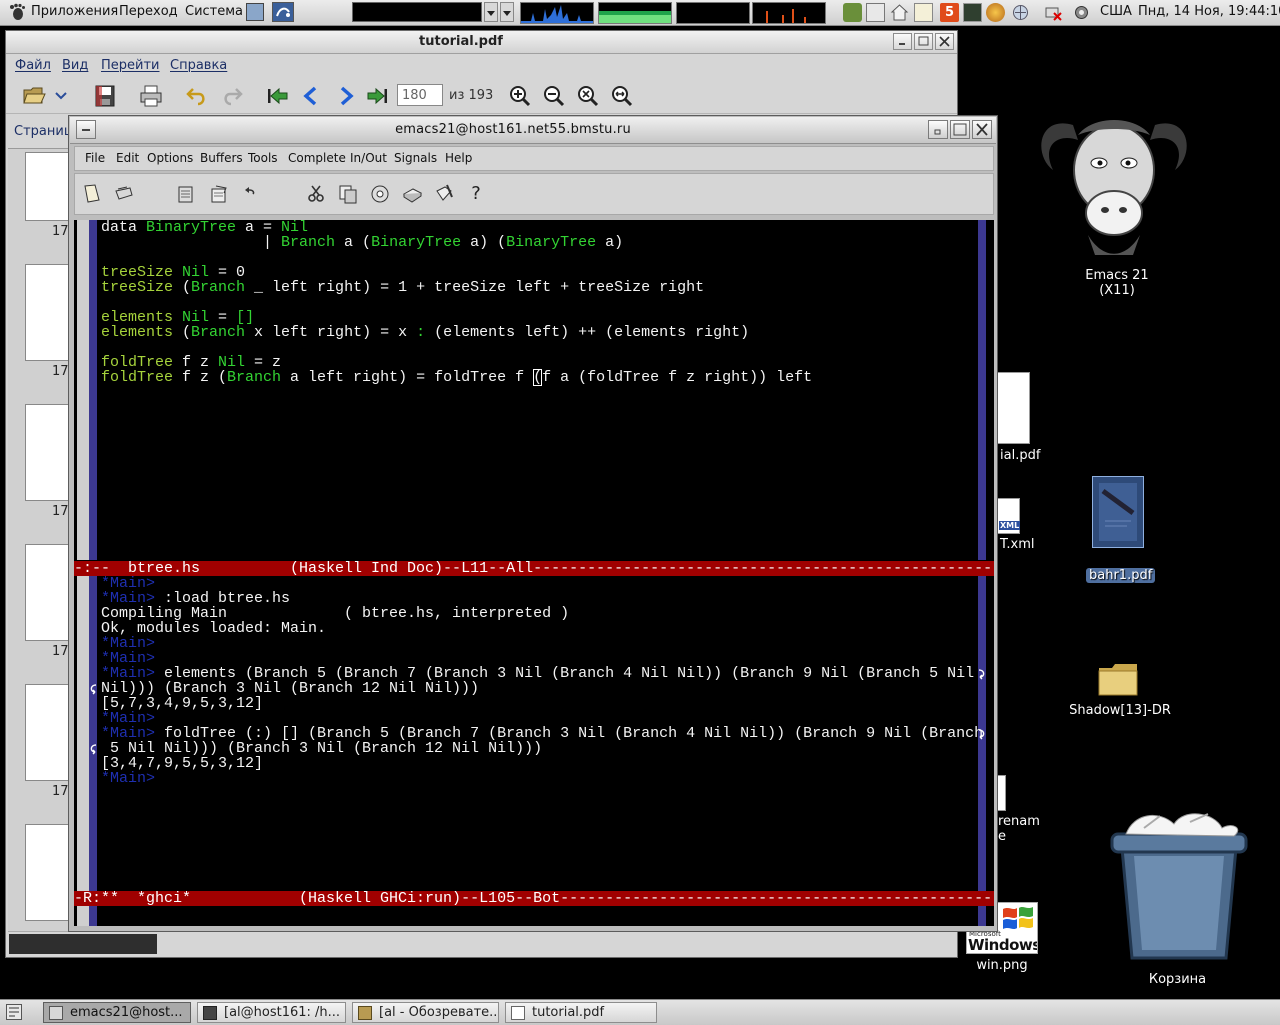 This screenshot has height=1025, width=1280. I want to click on memory-graph, so click(635, 13).